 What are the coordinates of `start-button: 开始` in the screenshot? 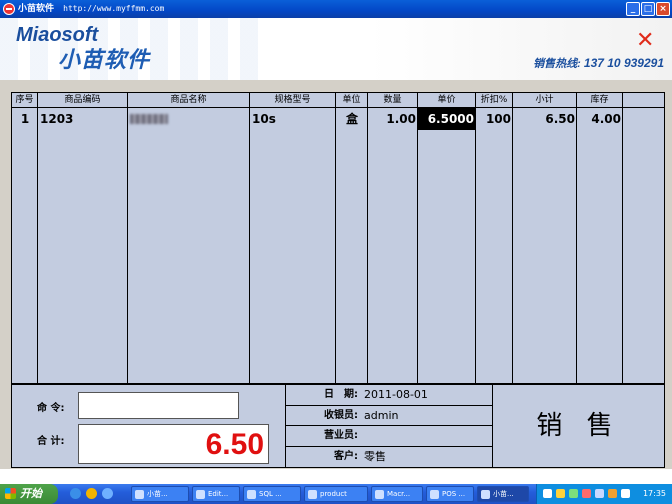 It's located at (29, 494).